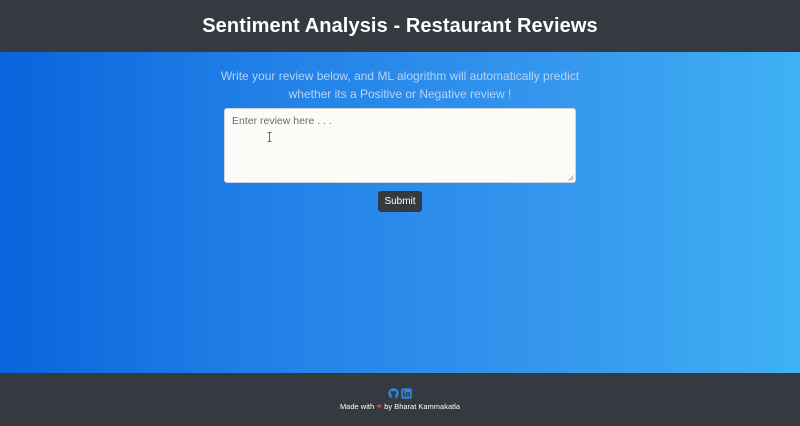 This screenshot has height=426, width=800. I want to click on page-header: Sentiment Analysis - Restaurant Reviews, so click(400, 26).